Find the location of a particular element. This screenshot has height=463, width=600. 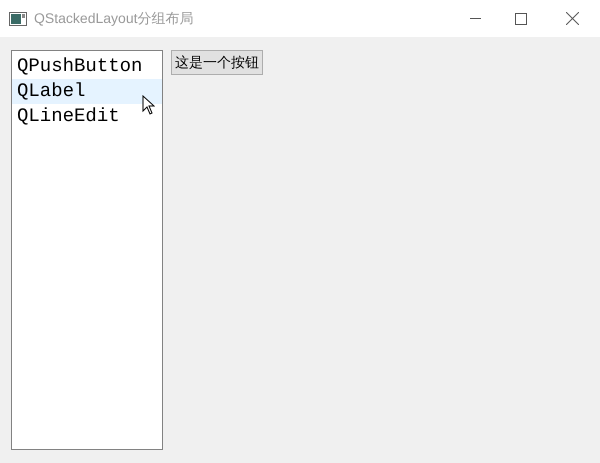

list-item: QLineEdit is located at coordinates (87, 116).